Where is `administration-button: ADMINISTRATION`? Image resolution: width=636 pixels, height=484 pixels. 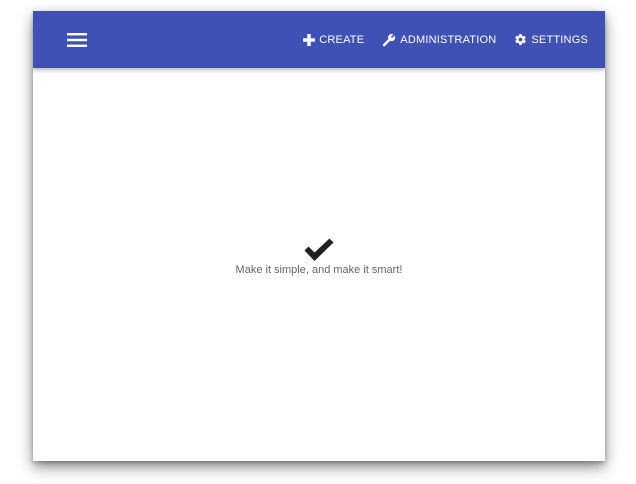
administration-button: ADMINISTRATION is located at coordinates (439, 40).